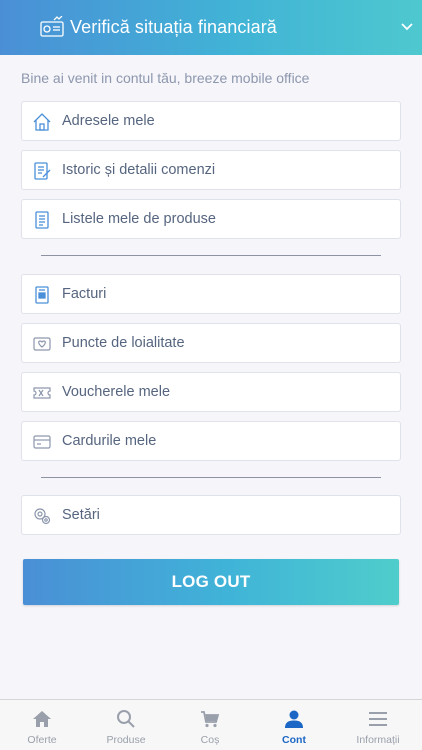  What do you see at coordinates (211, 343) in the screenshot?
I see `menu-item-loyalty-points: Puncte de loialitate` at bounding box center [211, 343].